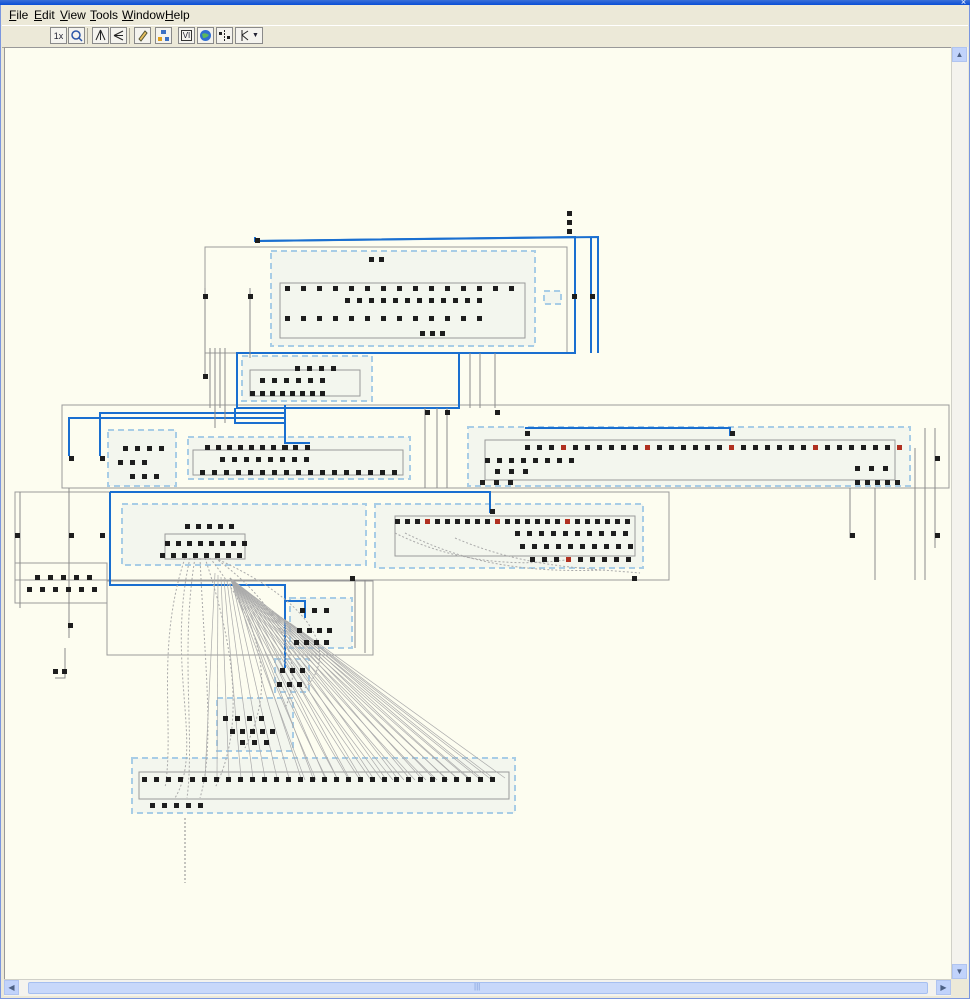  Describe the element at coordinates (177, 15) in the screenshot. I see `menu-help: Help` at that location.